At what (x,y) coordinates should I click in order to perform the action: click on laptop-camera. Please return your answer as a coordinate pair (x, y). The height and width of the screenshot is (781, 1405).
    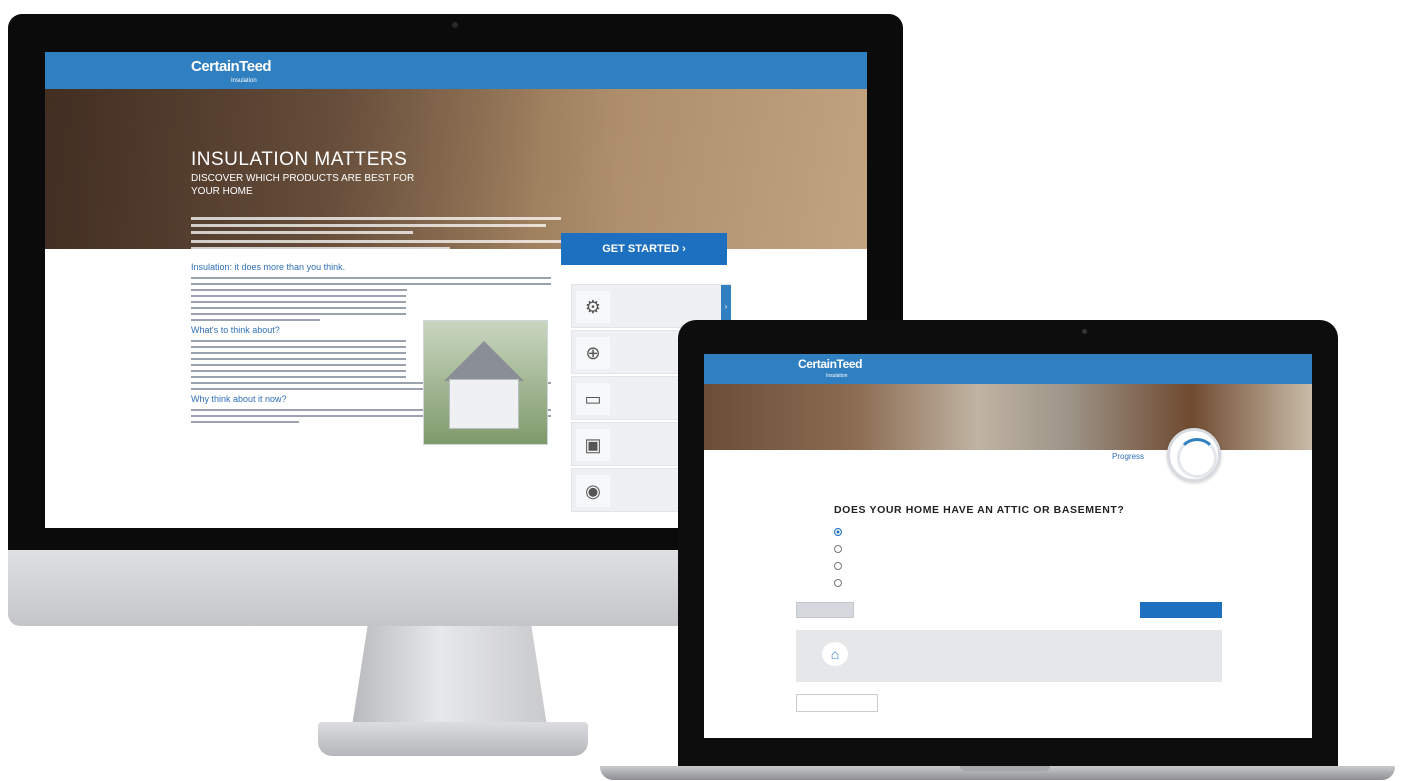
    Looking at the image, I should click on (1084, 331).